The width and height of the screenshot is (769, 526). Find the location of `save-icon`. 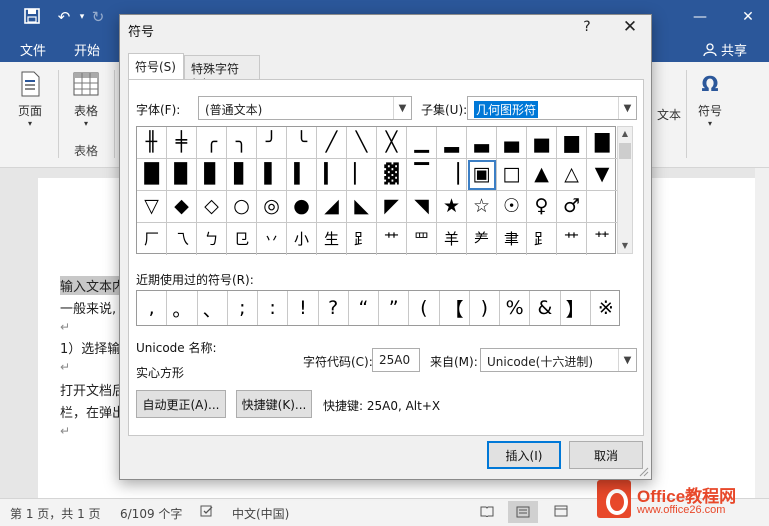

save-icon is located at coordinates (32, 17).